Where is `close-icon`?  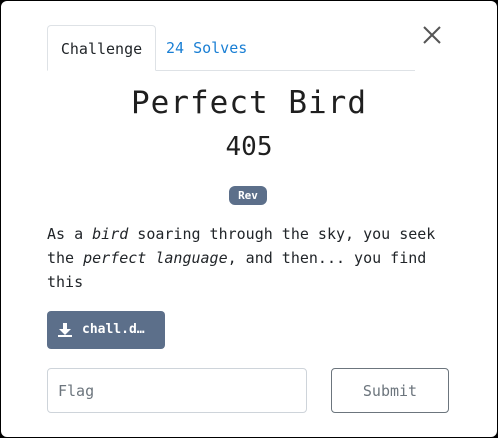 close-icon is located at coordinates (432, 35).